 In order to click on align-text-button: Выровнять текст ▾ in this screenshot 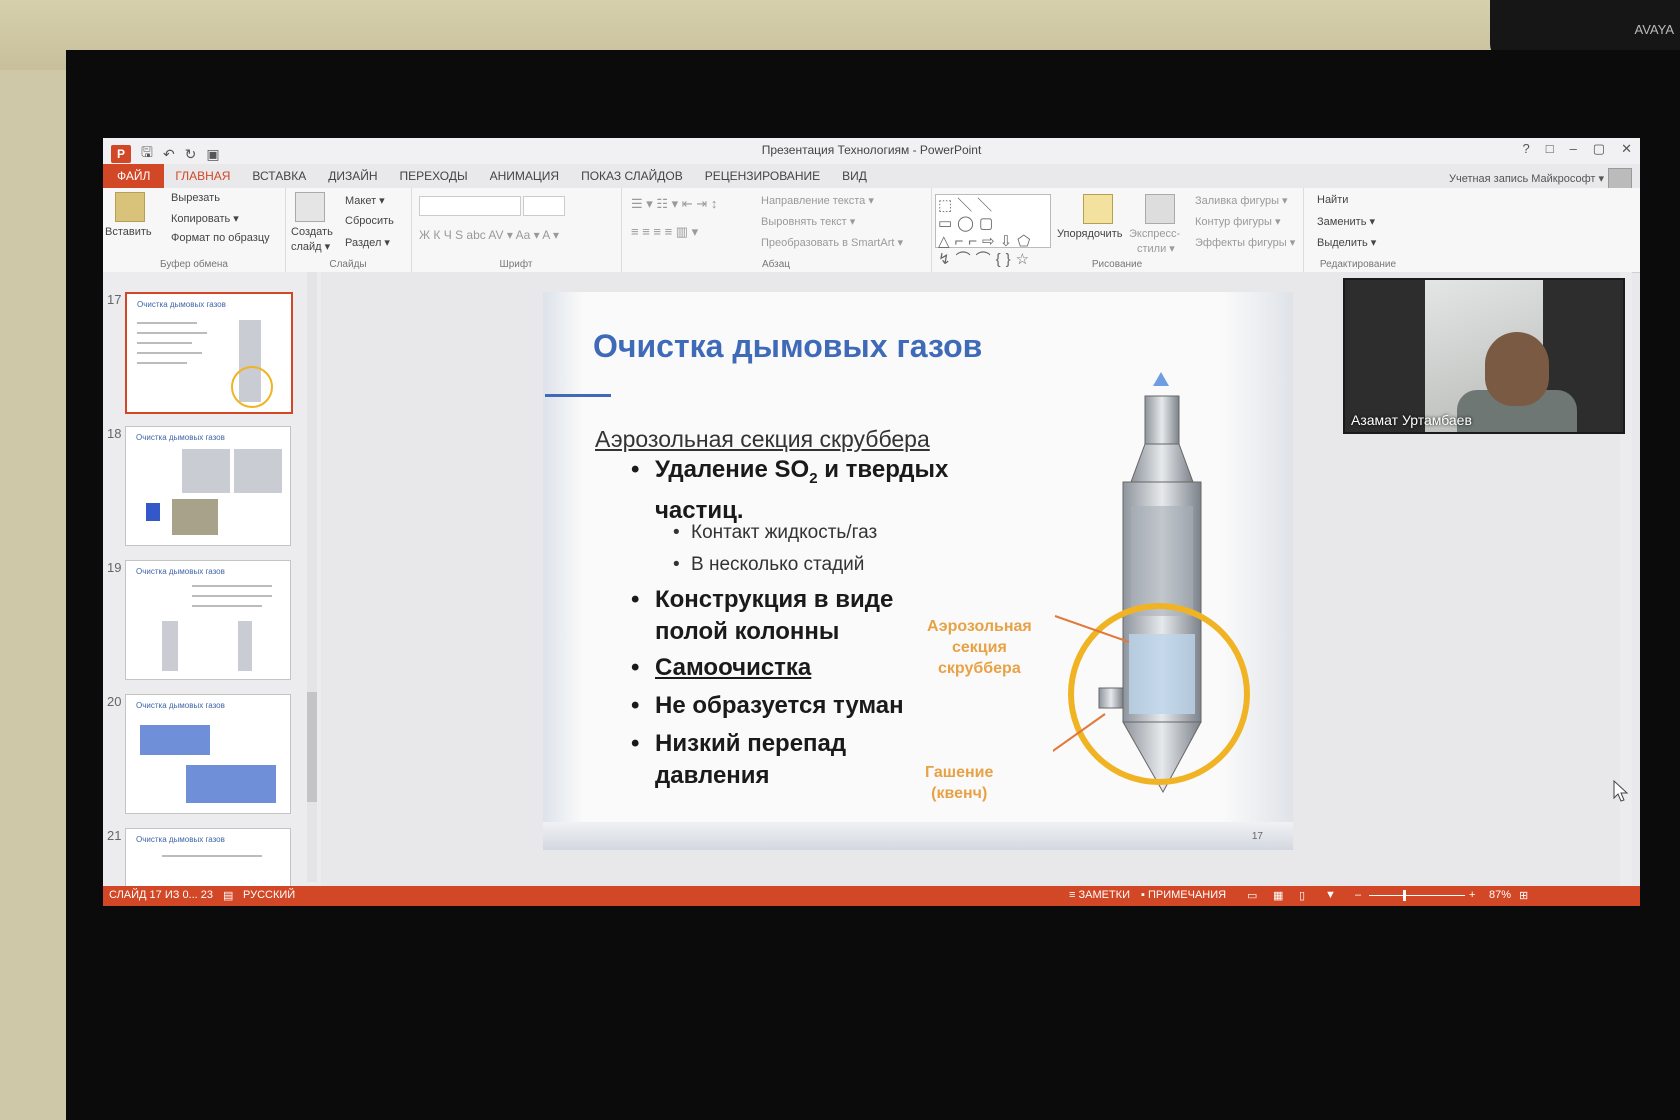, I will do `click(808, 221)`.